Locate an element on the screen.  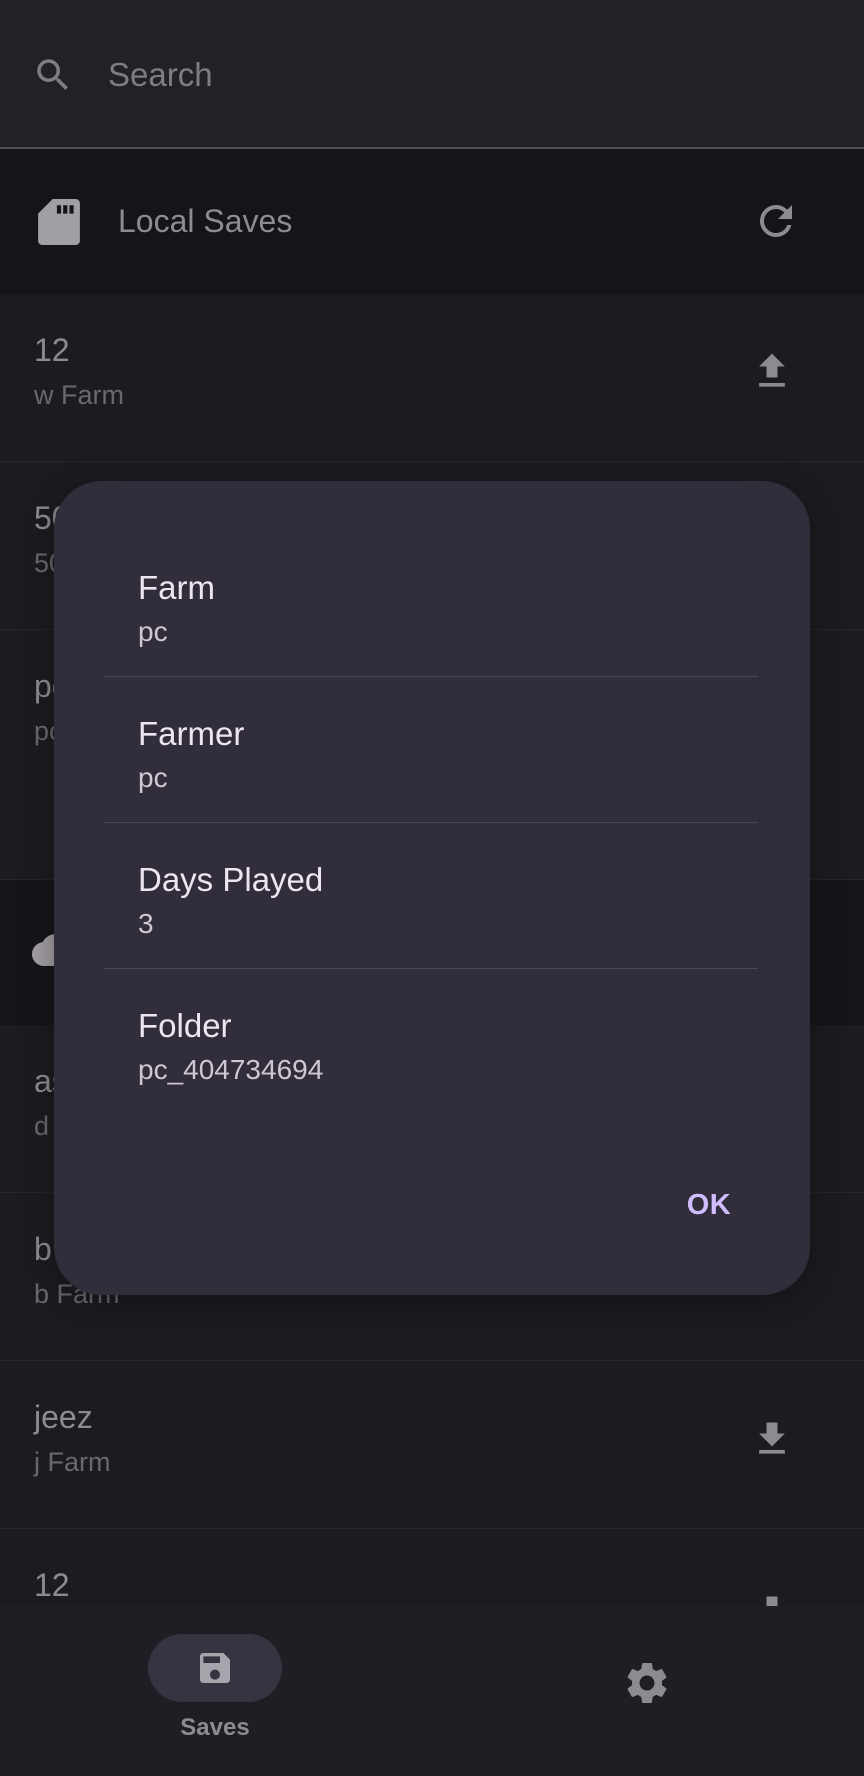
ok-button: OK is located at coordinates (709, 1205).